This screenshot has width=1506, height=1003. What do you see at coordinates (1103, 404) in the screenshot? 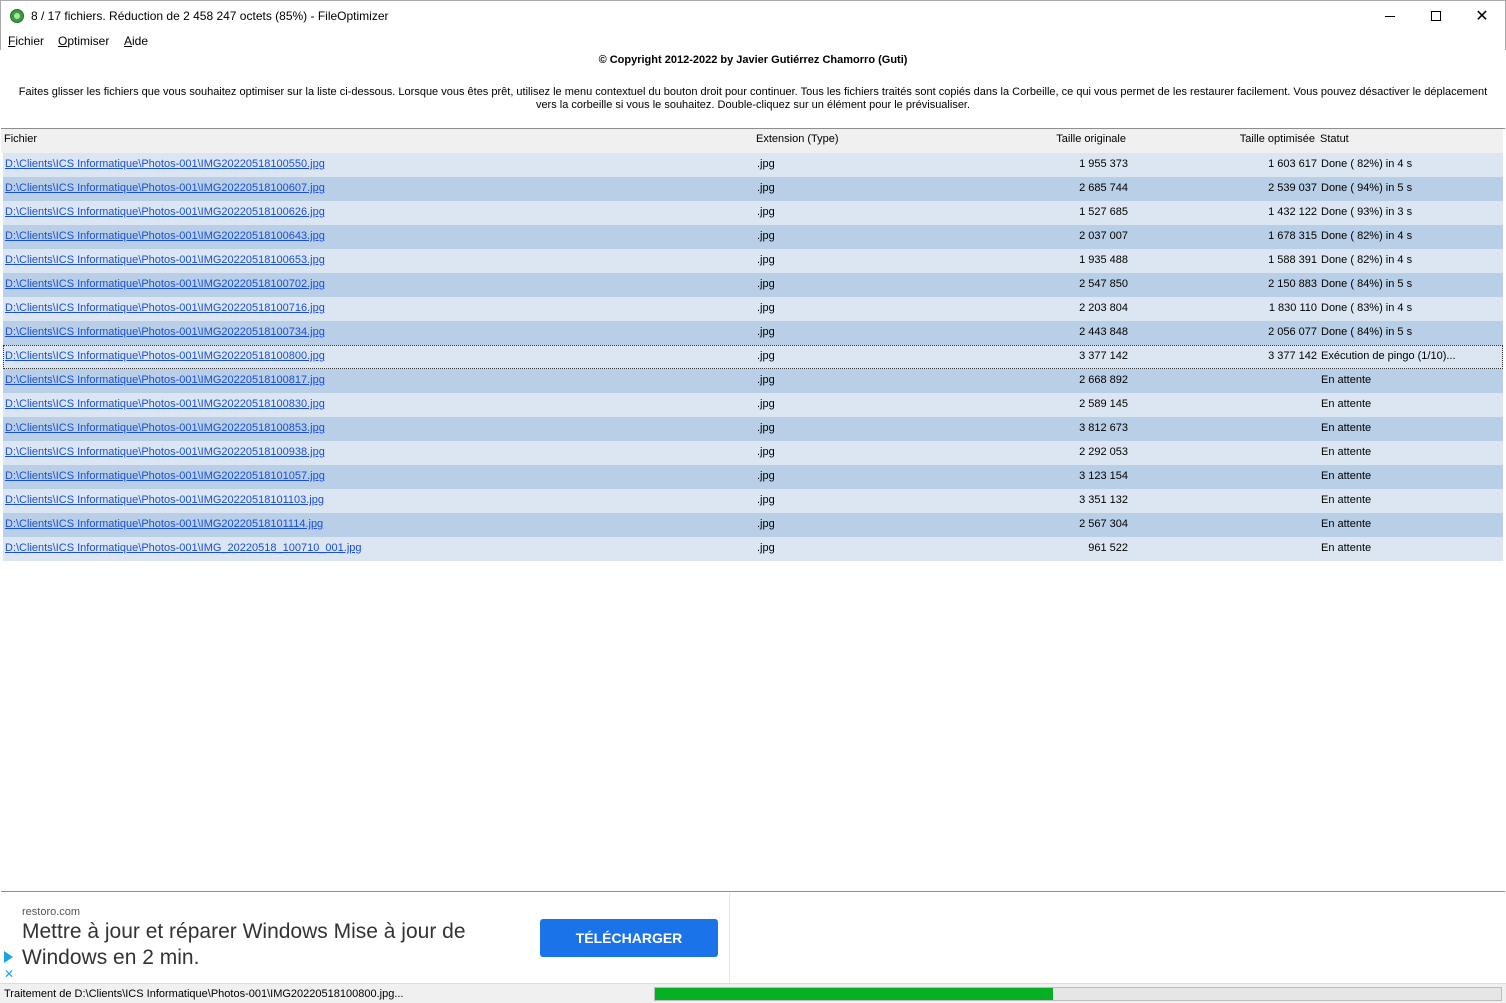
I see `original-size-cell: 2 589 145` at bounding box center [1103, 404].